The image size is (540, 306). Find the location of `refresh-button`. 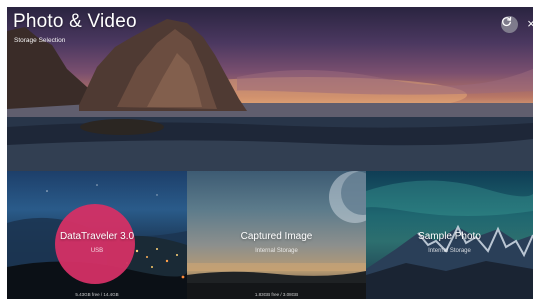

refresh-button is located at coordinates (509, 24).